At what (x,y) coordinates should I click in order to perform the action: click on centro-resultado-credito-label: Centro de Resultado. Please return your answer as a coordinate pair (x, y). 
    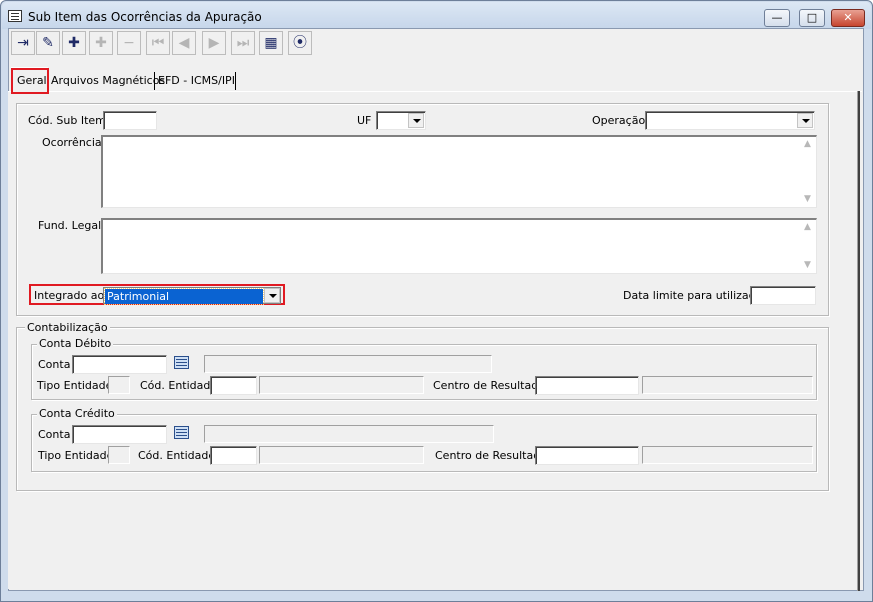
    Looking at the image, I should click on (491, 455).